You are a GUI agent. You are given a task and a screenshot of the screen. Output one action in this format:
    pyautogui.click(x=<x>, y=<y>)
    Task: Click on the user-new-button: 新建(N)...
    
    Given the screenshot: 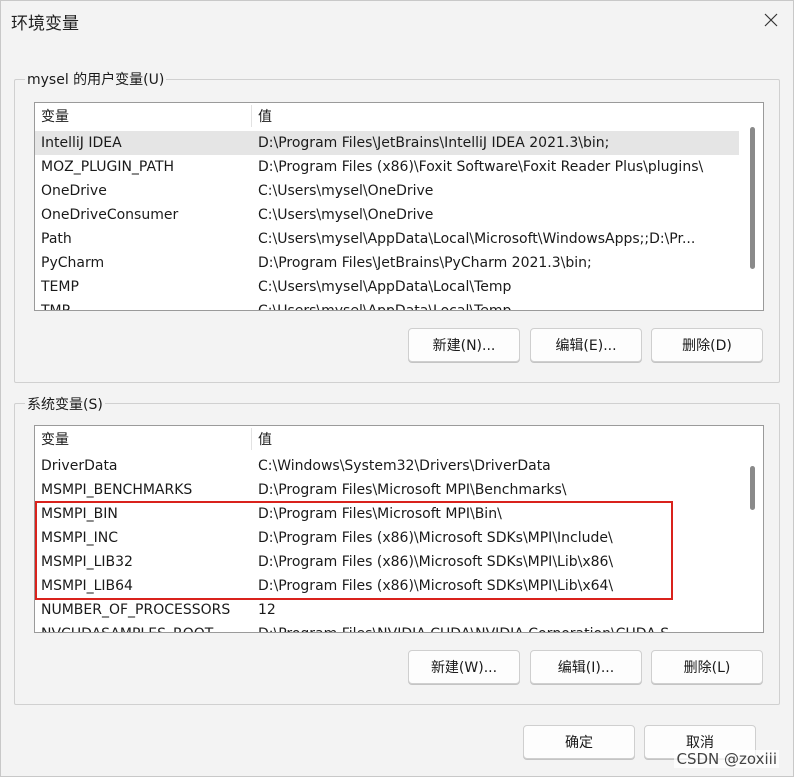 What is the action you would take?
    pyautogui.click(x=464, y=345)
    